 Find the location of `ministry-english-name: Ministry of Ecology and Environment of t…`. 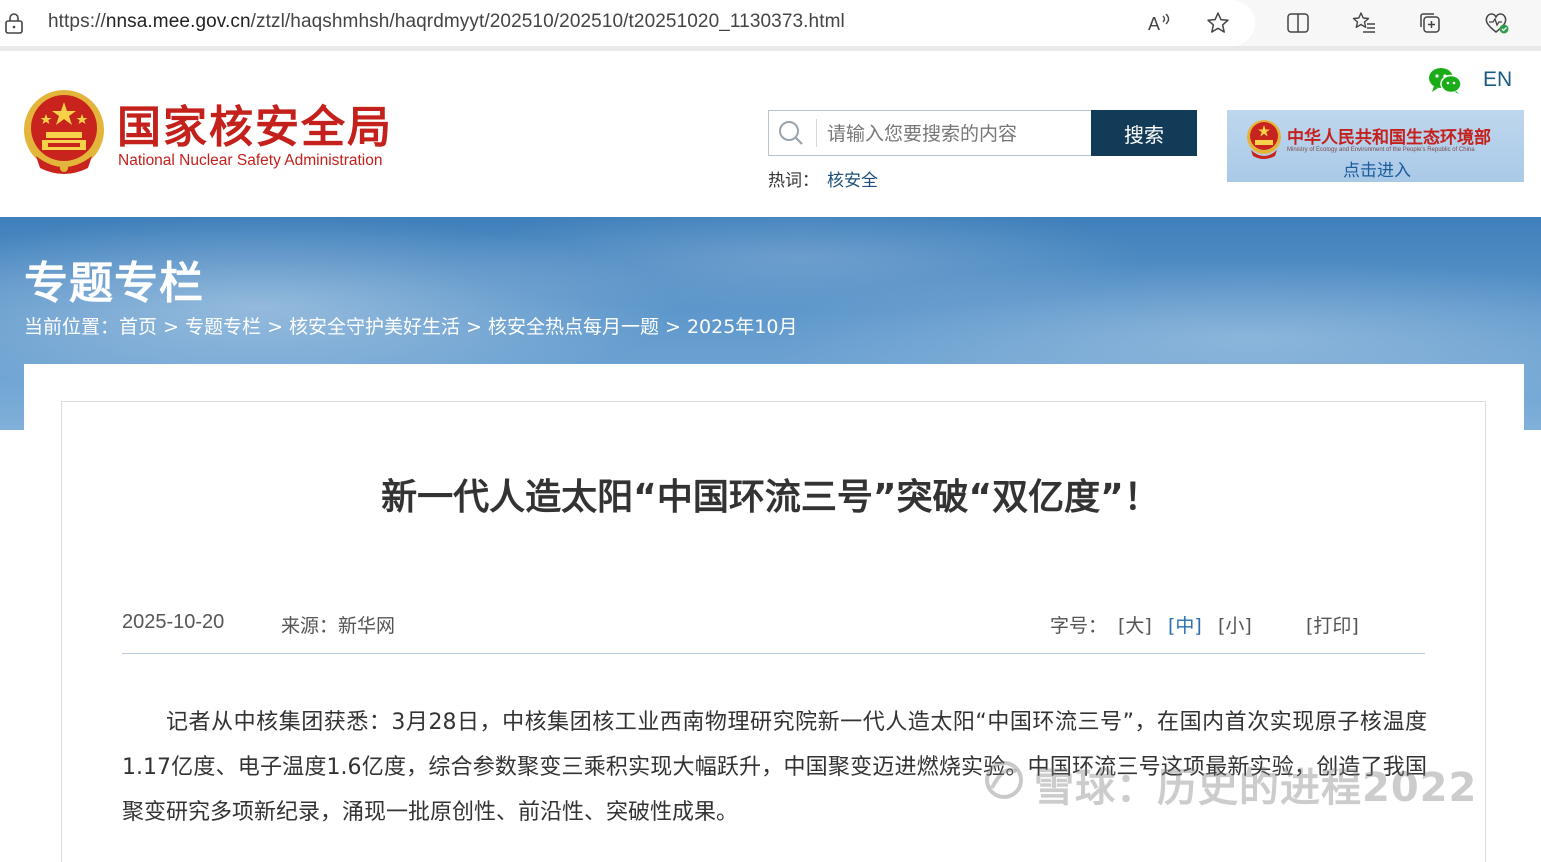

ministry-english-name: Ministry of Ecology and Environment of t… is located at coordinates (1381, 150).